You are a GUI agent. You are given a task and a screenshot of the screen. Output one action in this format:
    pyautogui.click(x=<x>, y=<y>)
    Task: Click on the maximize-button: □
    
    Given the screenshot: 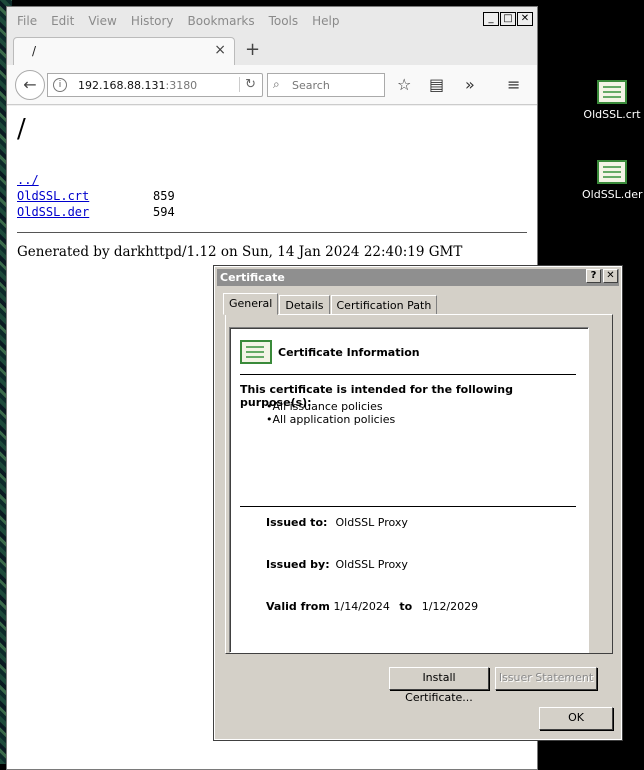 What is the action you would take?
    pyautogui.click(x=508, y=19)
    